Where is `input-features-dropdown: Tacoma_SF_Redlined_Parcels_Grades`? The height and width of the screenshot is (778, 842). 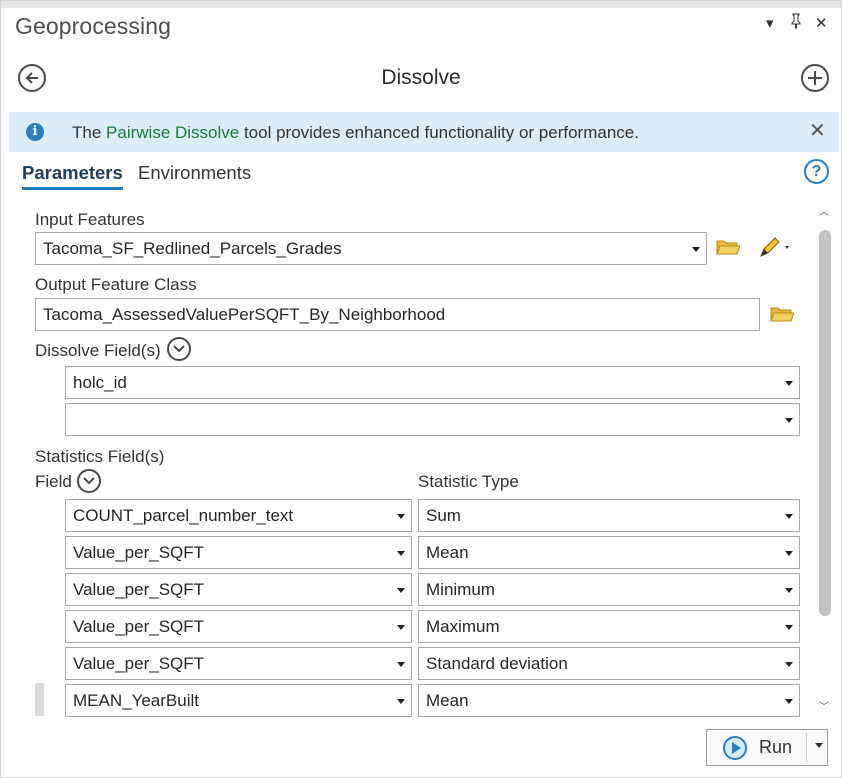
input-features-dropdown: Tacoma_SF_Redlined_Parcels_Grades is located at coordinates (371, 248).